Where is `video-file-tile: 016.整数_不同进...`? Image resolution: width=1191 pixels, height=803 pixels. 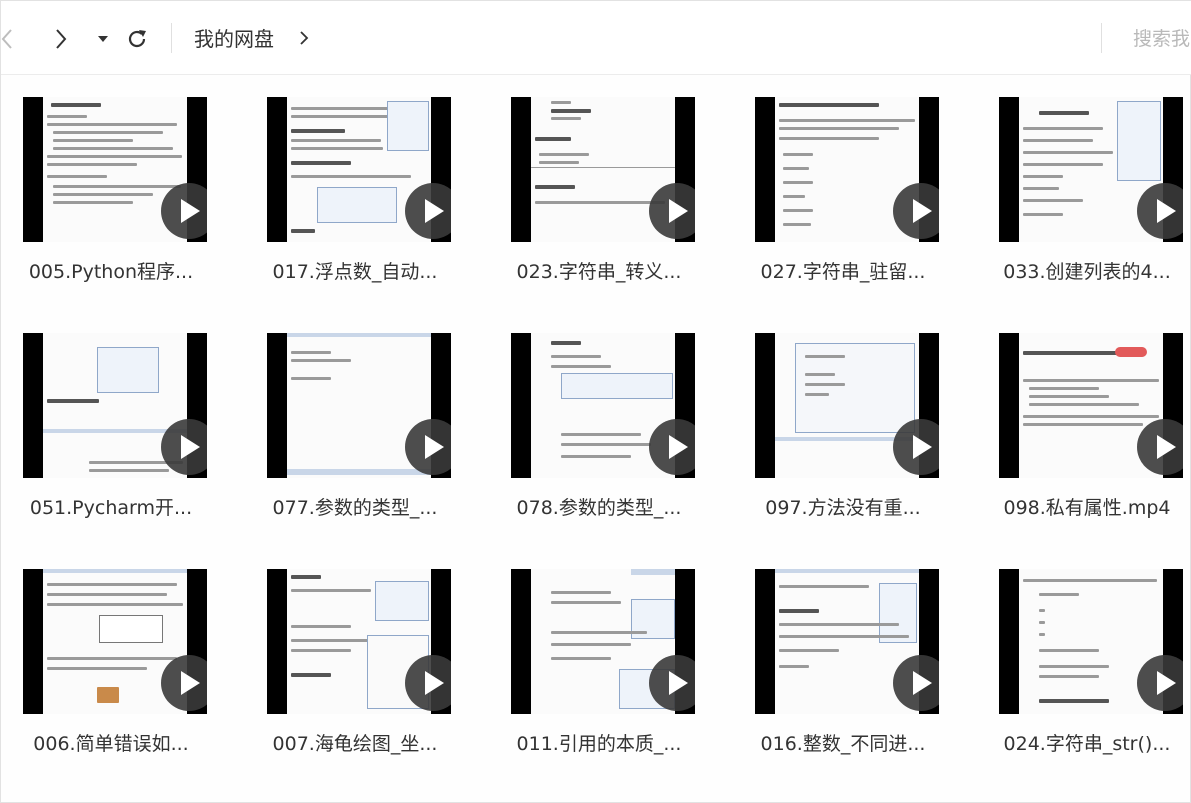
video-file-tile: 016.整数_不同进... is located at coordinates (843, 657).